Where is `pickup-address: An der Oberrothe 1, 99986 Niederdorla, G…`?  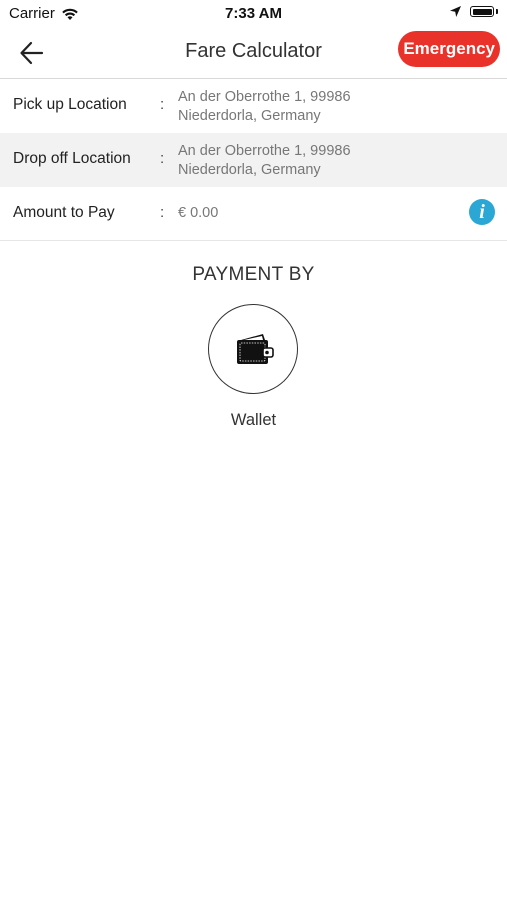 pickup-address: An der Oberrothe 1, 99986 Niederdorla, G… is located at coordinates (264, 107).